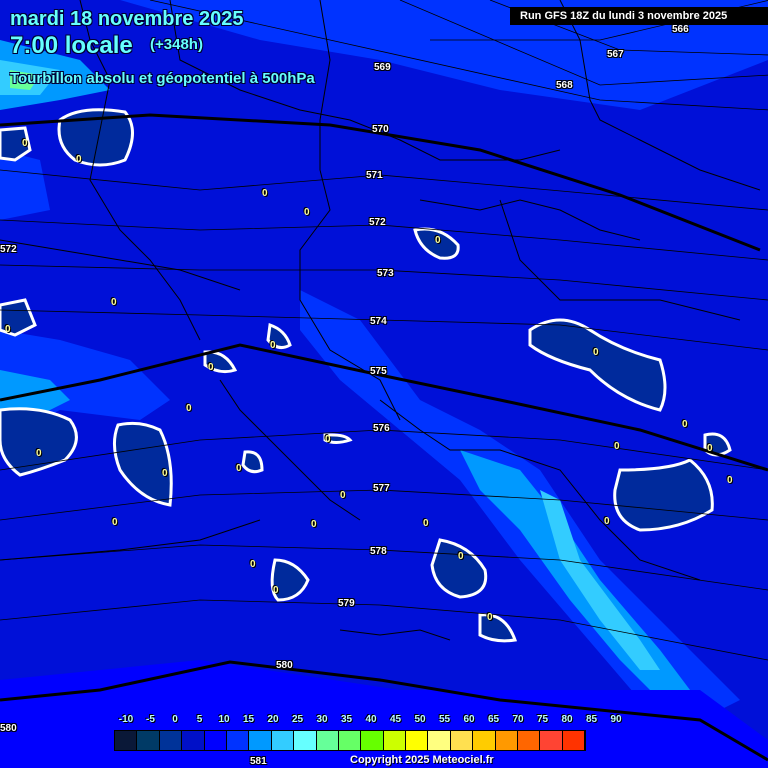 This screenshot has width=768, height=768. I want to click on contour-label: 570, so click(380, 129).